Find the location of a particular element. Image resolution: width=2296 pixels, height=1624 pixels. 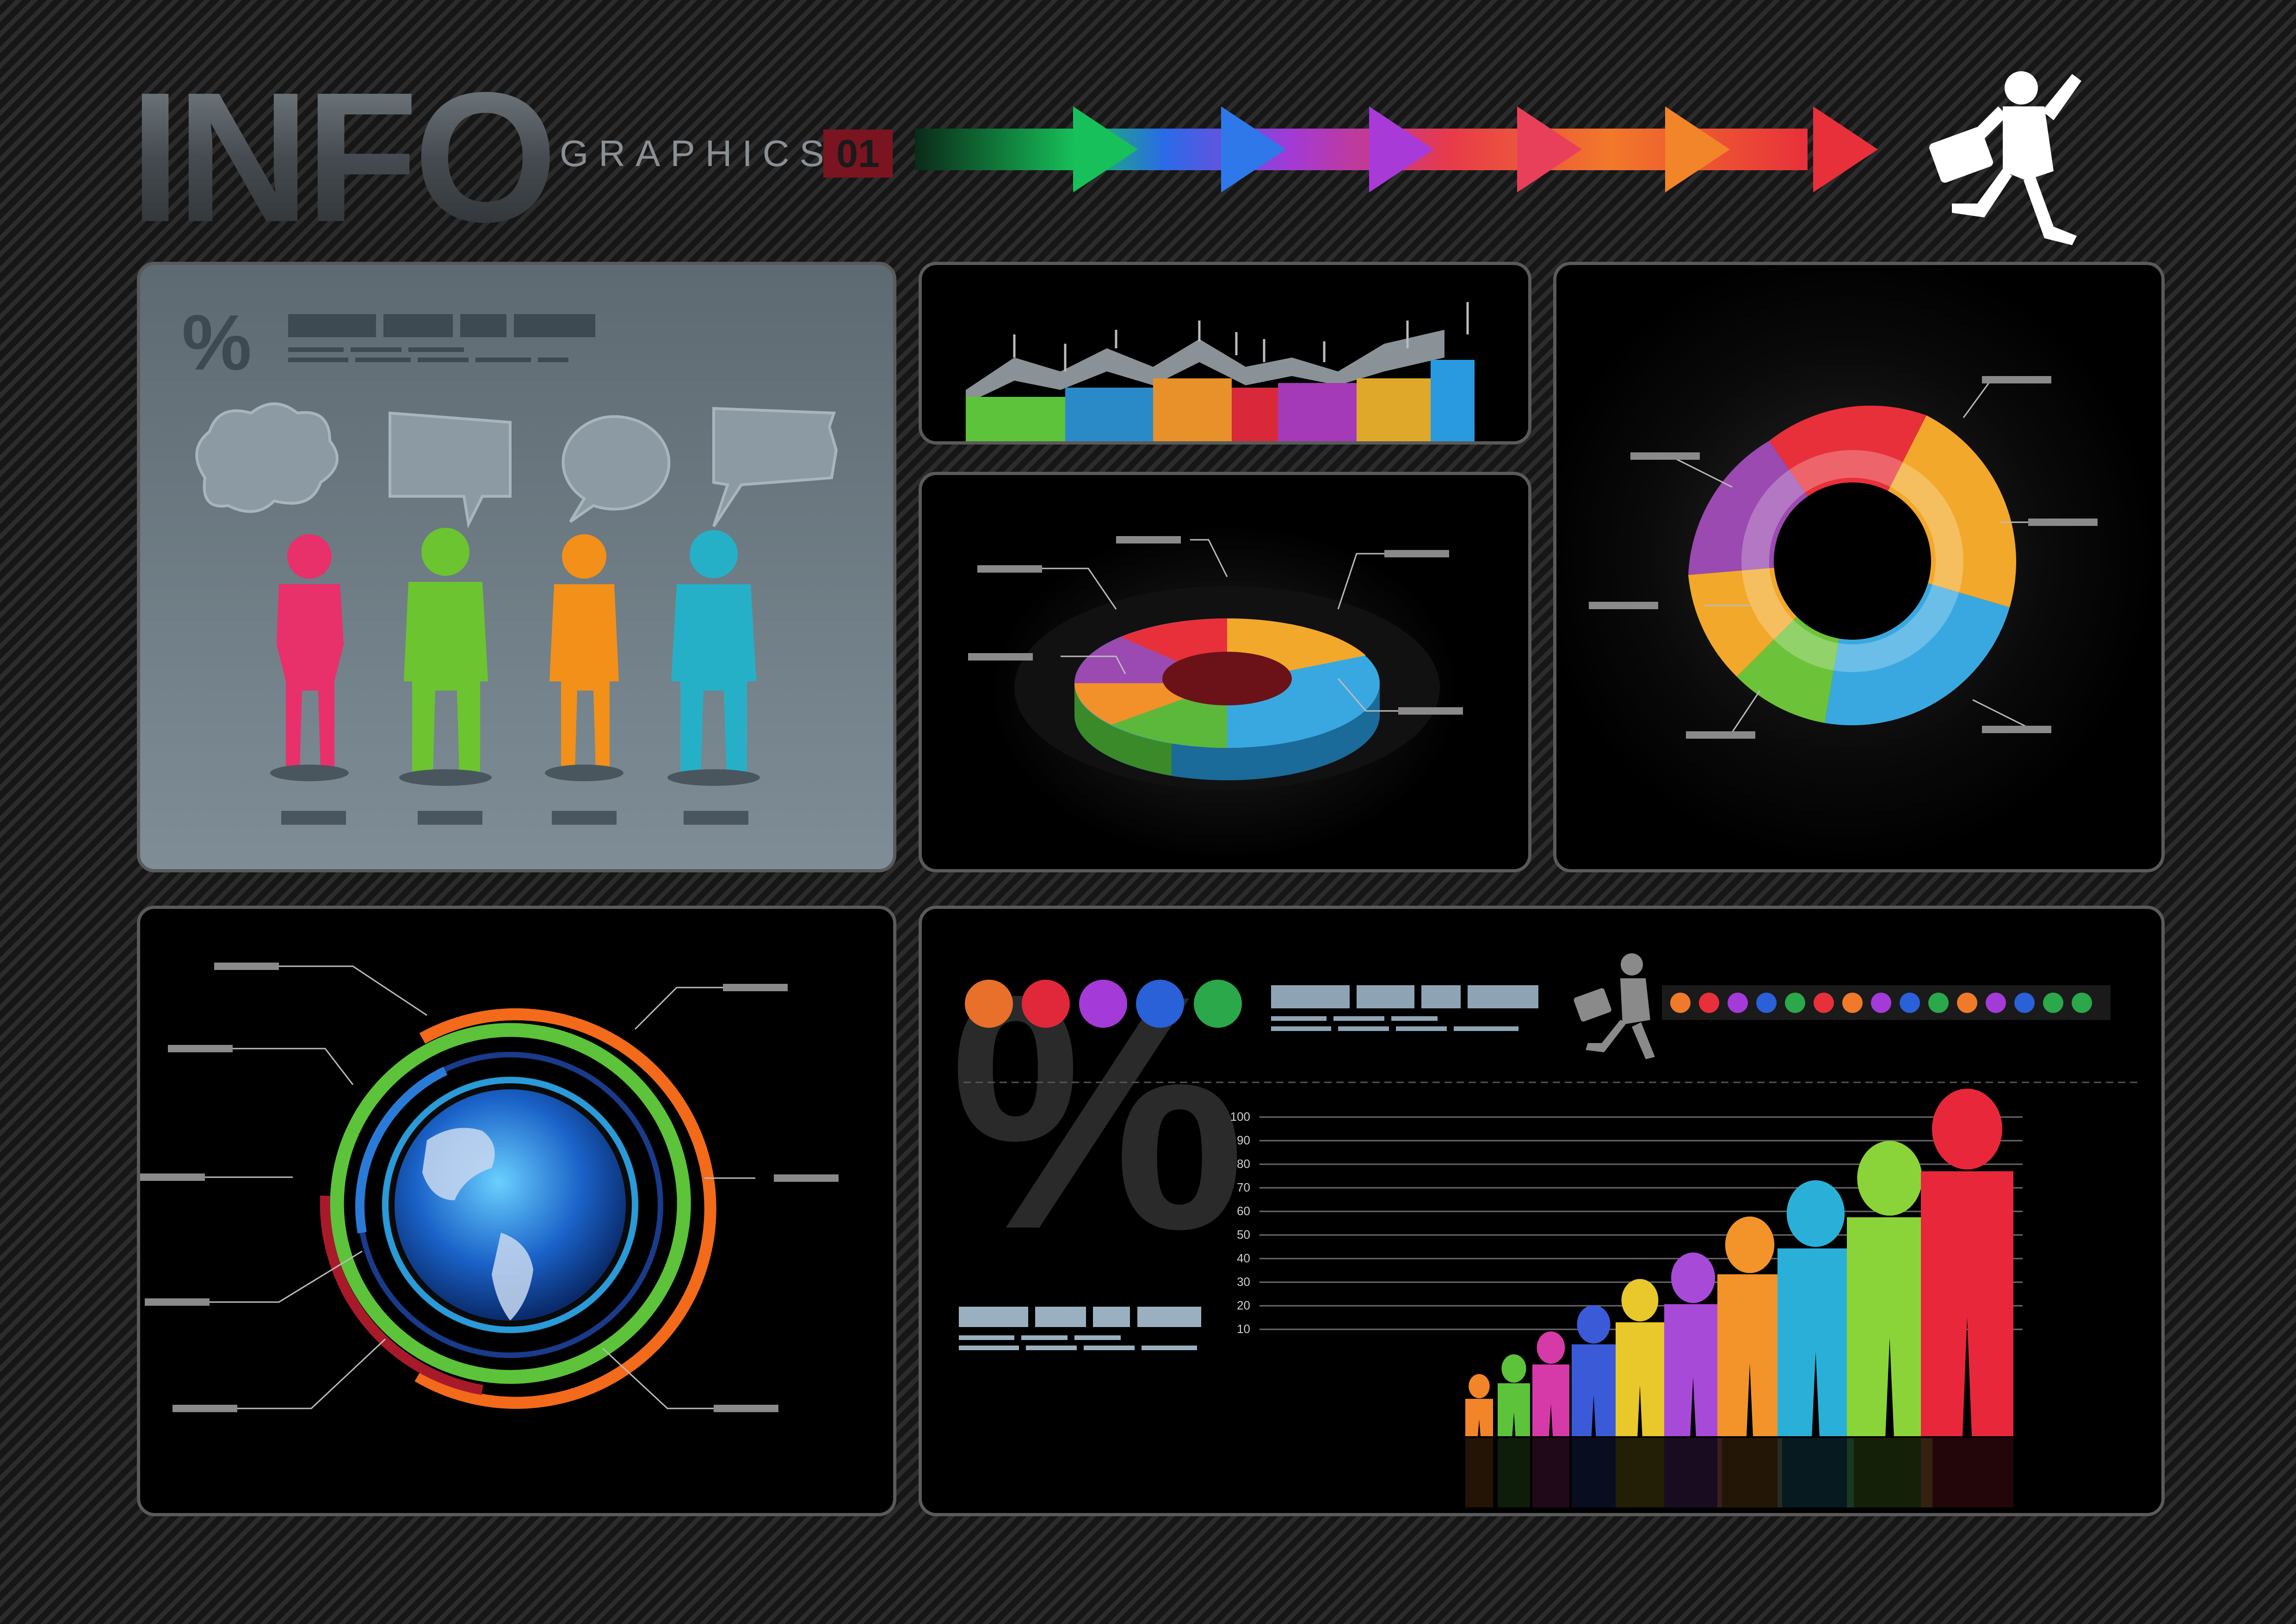

bar-figures is located at coordinates (1739, 1297).